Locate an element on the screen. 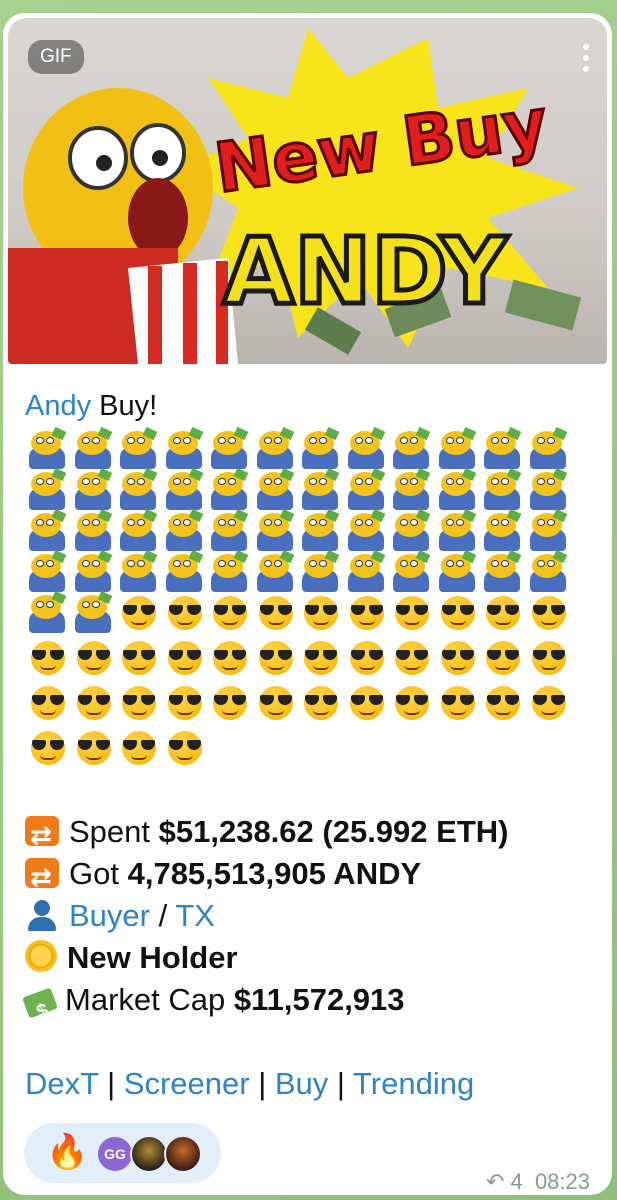  got-row: Got 4,785,513,905 ANDY is located at coordinates (311, 875).